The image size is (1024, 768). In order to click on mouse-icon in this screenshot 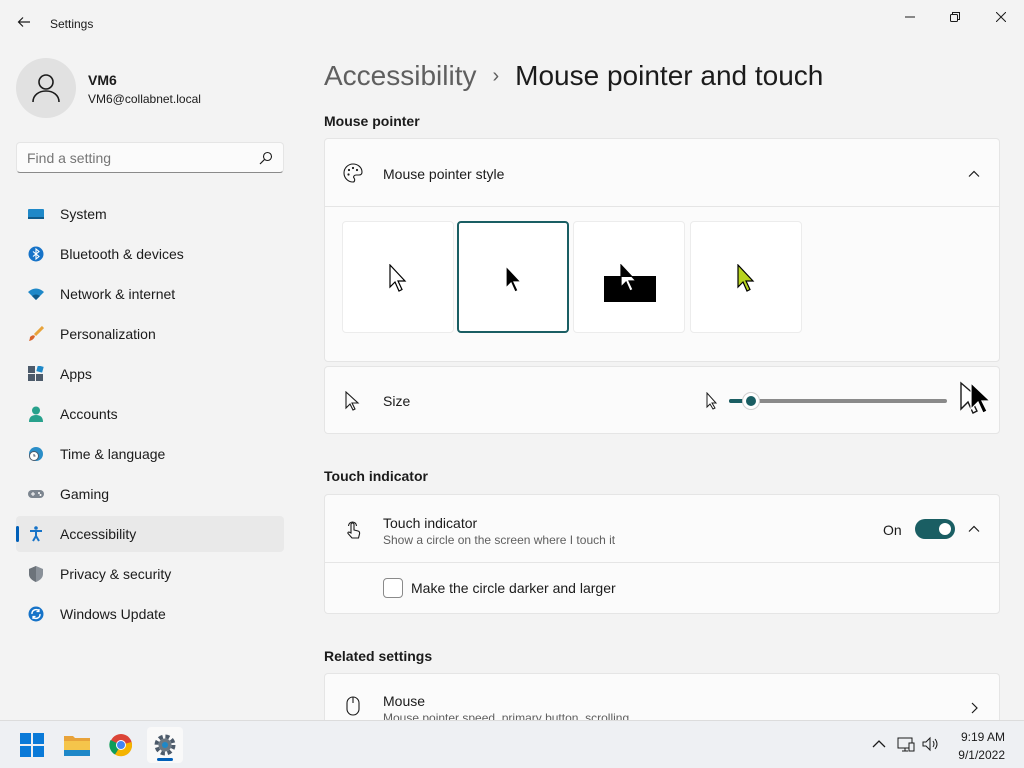, I will do `click(353, 706)`.